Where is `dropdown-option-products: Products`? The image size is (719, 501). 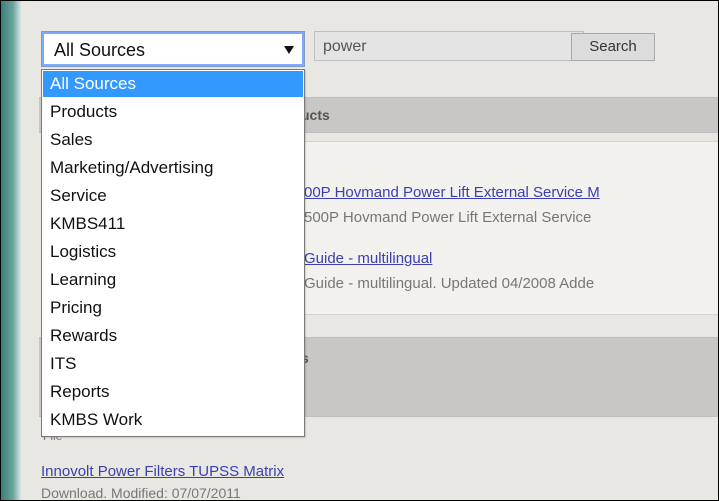
dropdown-option-products: Products is located at coordinates (173, 112).